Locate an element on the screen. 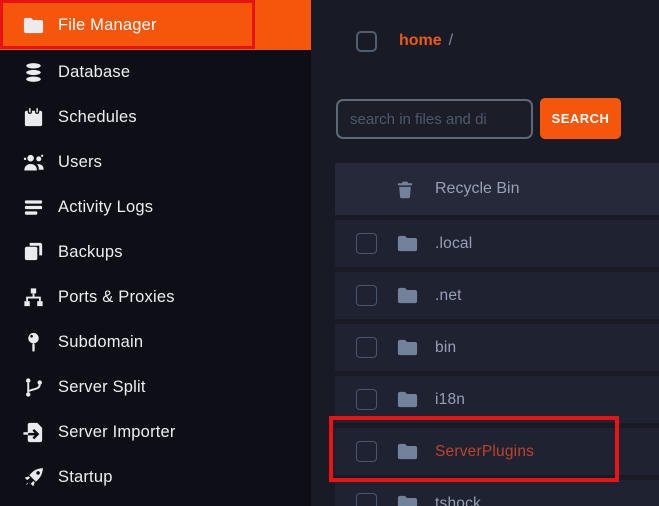 This screenshot has height=506, width=659. sidebar-item-ports-proxies: Ports & Proxies is located at coordinates (155, 297).